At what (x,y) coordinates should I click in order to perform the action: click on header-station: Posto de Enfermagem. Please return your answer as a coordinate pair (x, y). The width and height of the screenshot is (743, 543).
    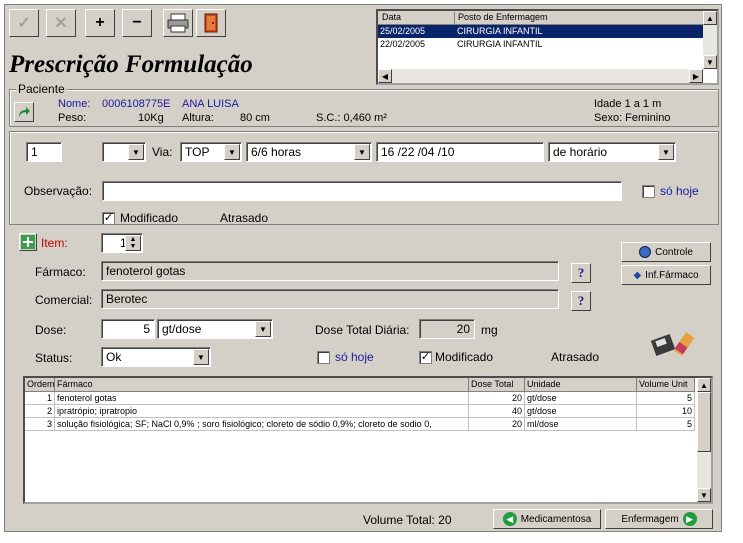
    Looking at the image, I should click on (501, 18).